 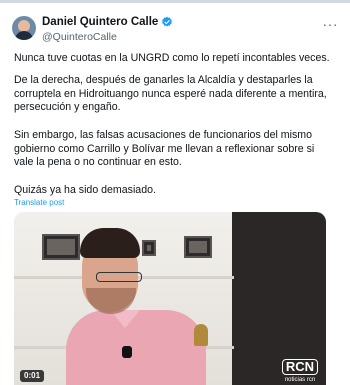 I want to click on lapel-microphone, so click(x=127, y=352).